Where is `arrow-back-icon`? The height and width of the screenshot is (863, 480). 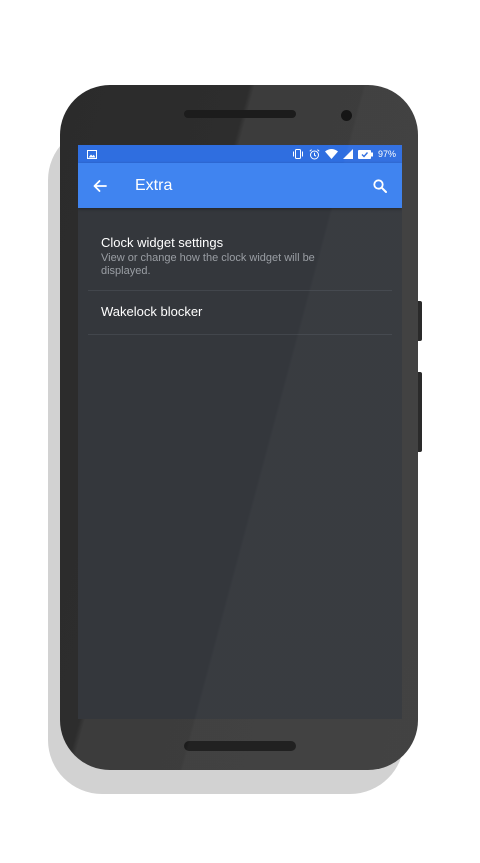 arrow-back-icon is located at coordinates (100, 185).